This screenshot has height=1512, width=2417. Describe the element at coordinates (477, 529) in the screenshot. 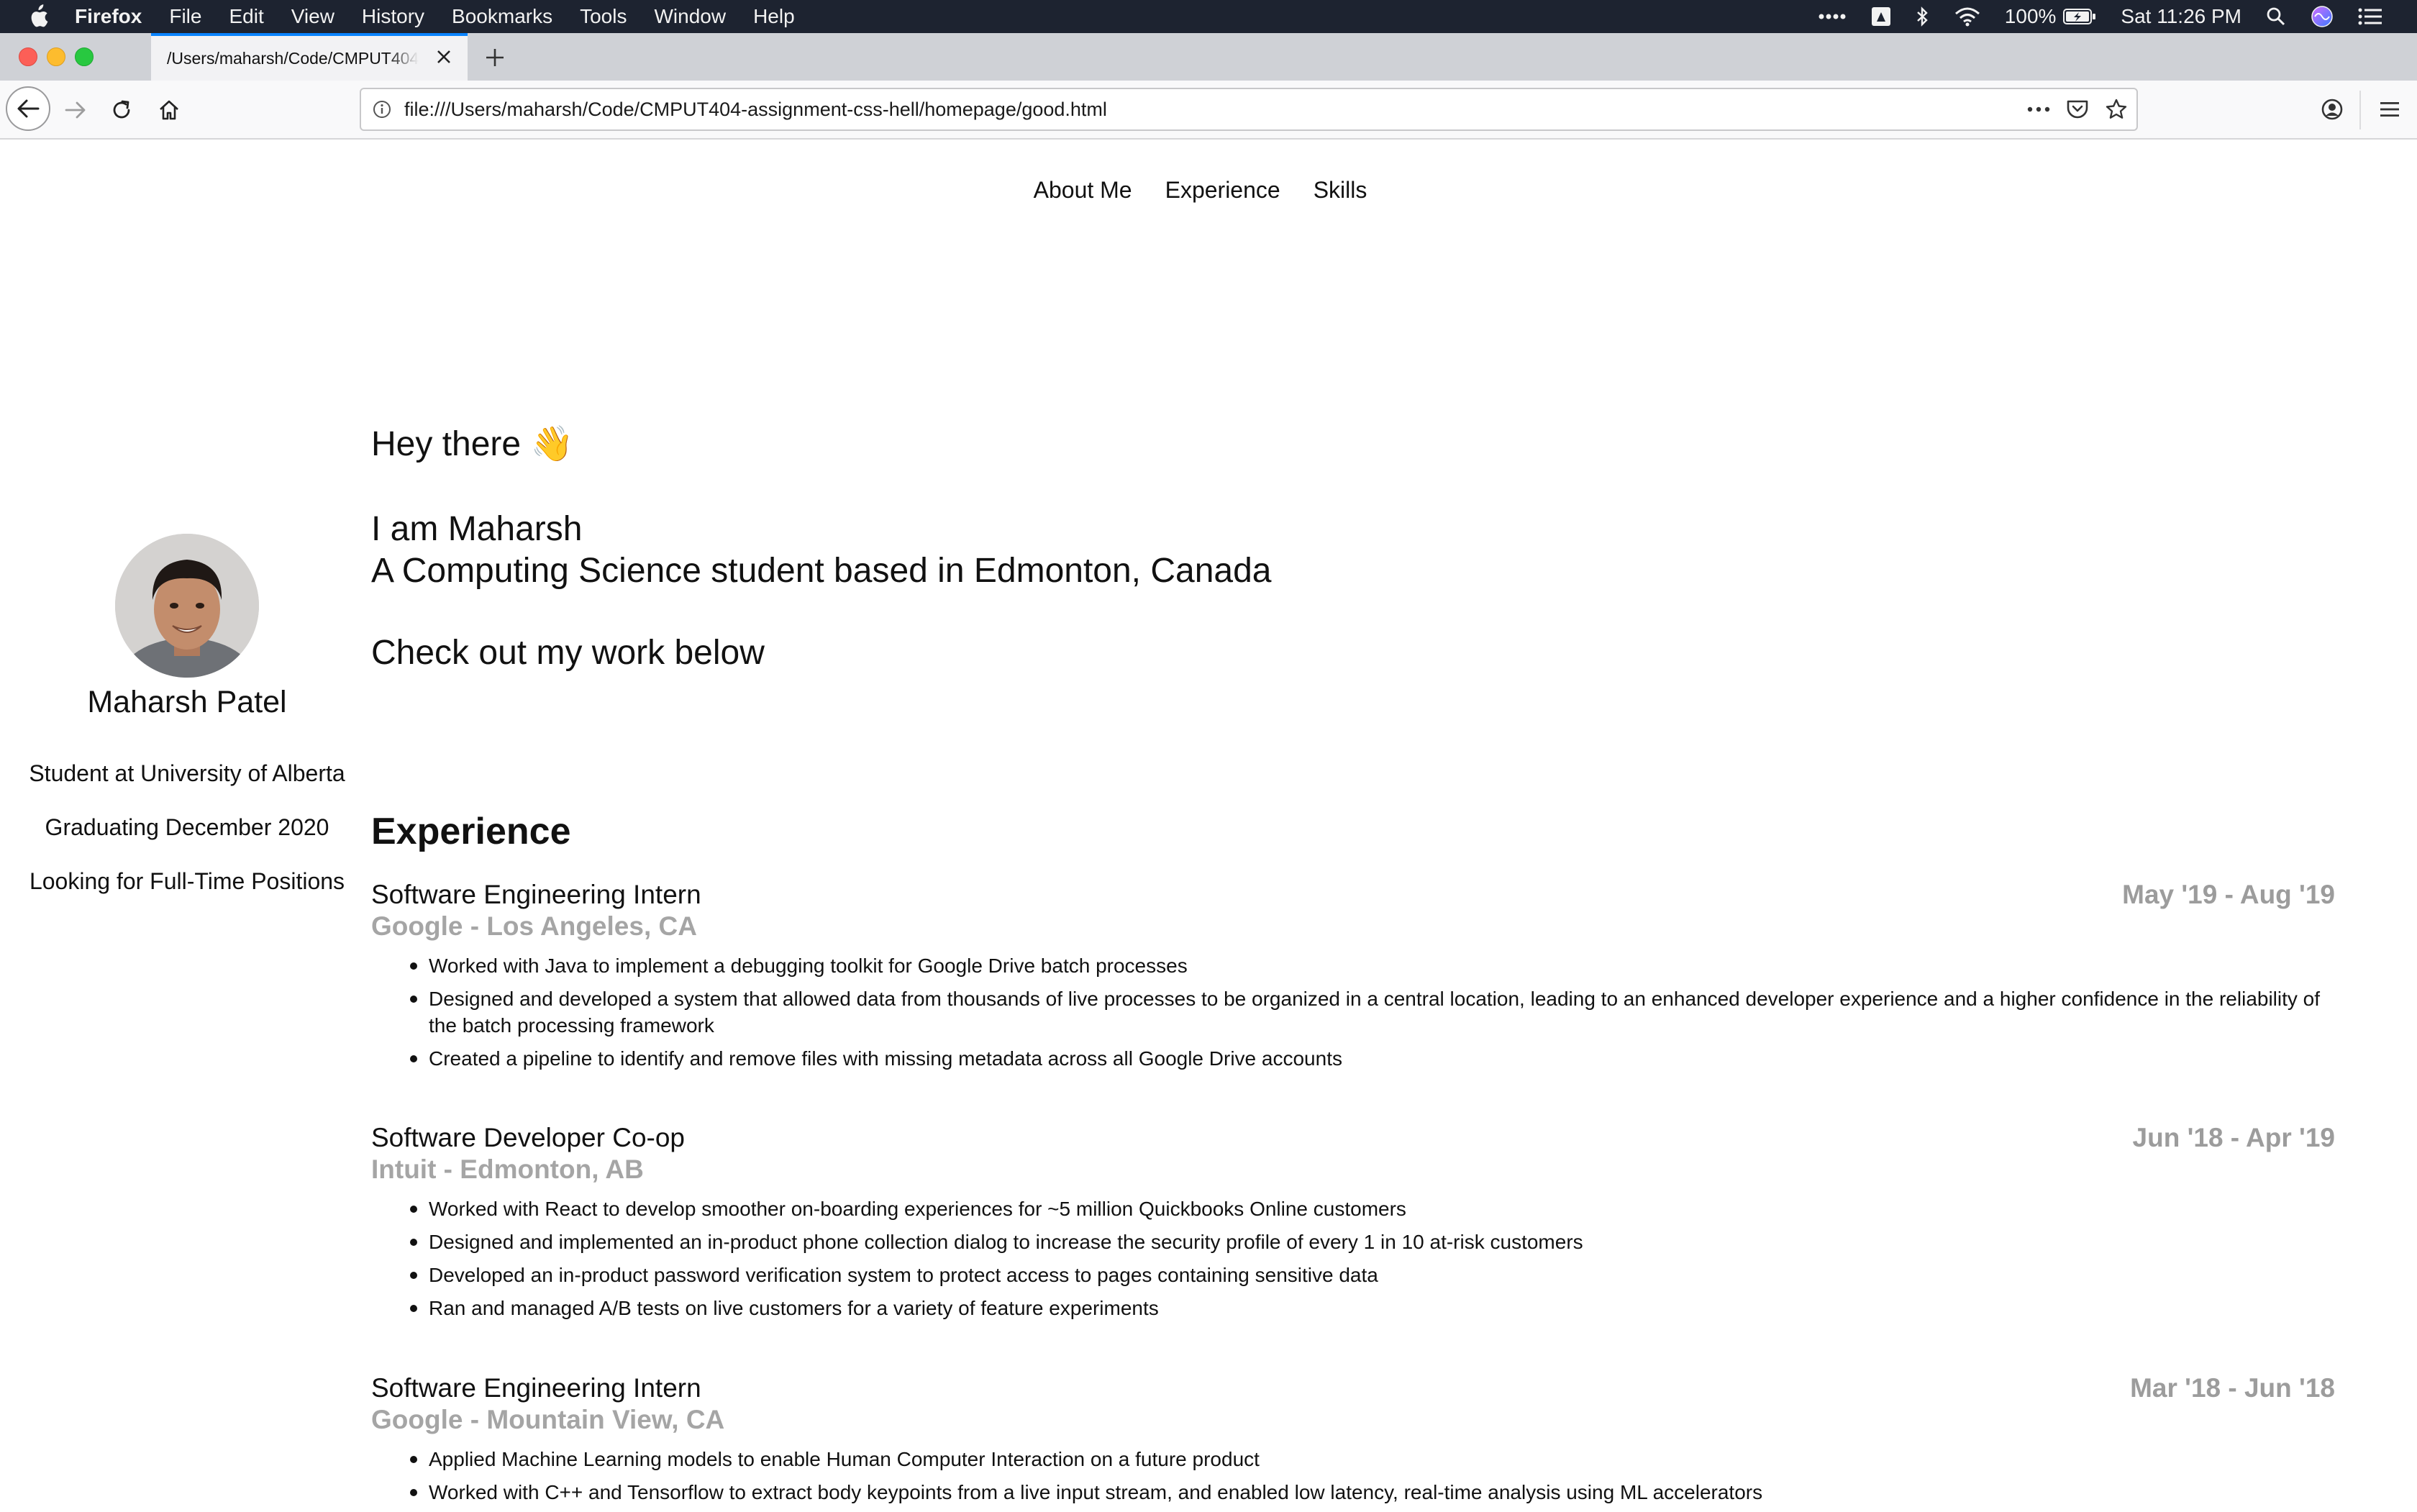

I see `intro-name: I am Maharsh` at that location.